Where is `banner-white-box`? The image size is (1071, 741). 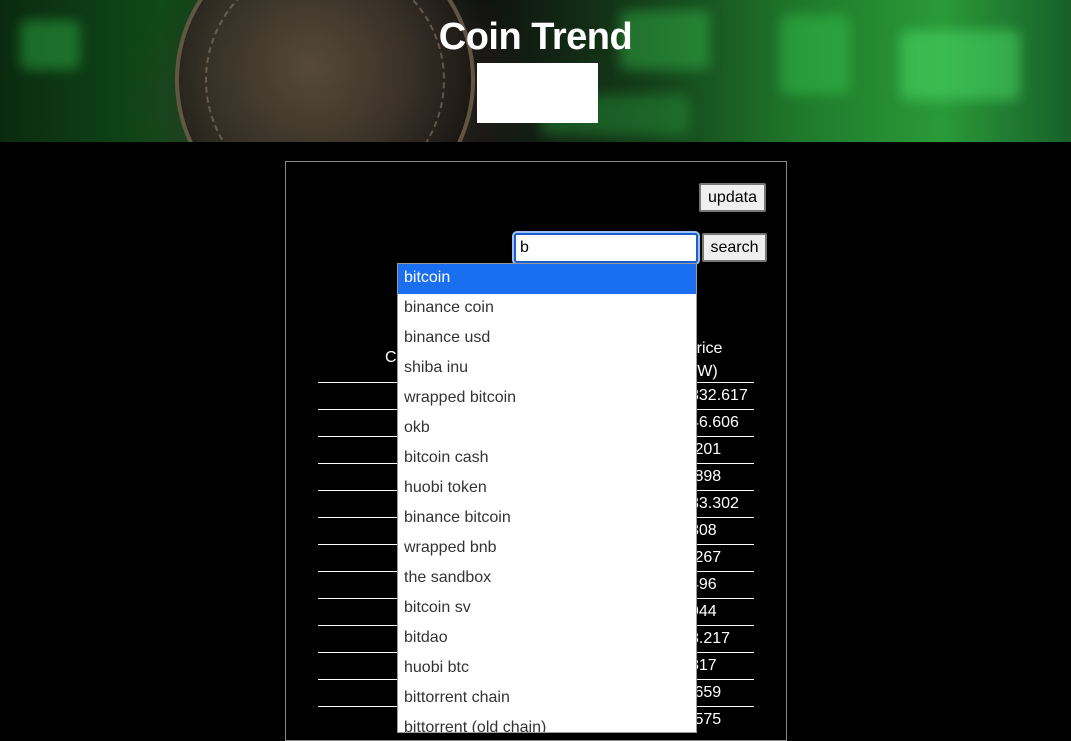 banner-white-box is located at coordinates (537, 93).